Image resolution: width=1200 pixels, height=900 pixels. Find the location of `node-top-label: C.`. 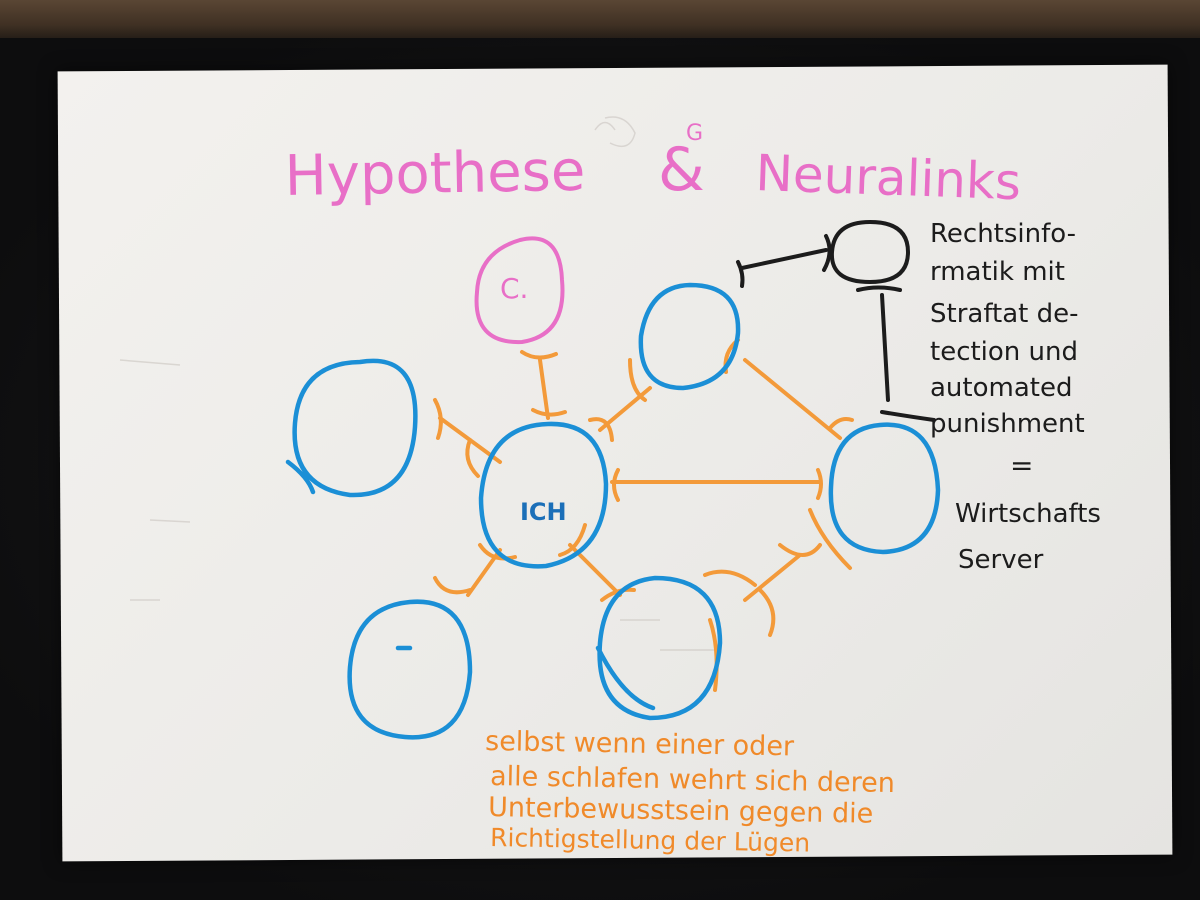

node-top-label: C. is located at coordinates (514, 288).